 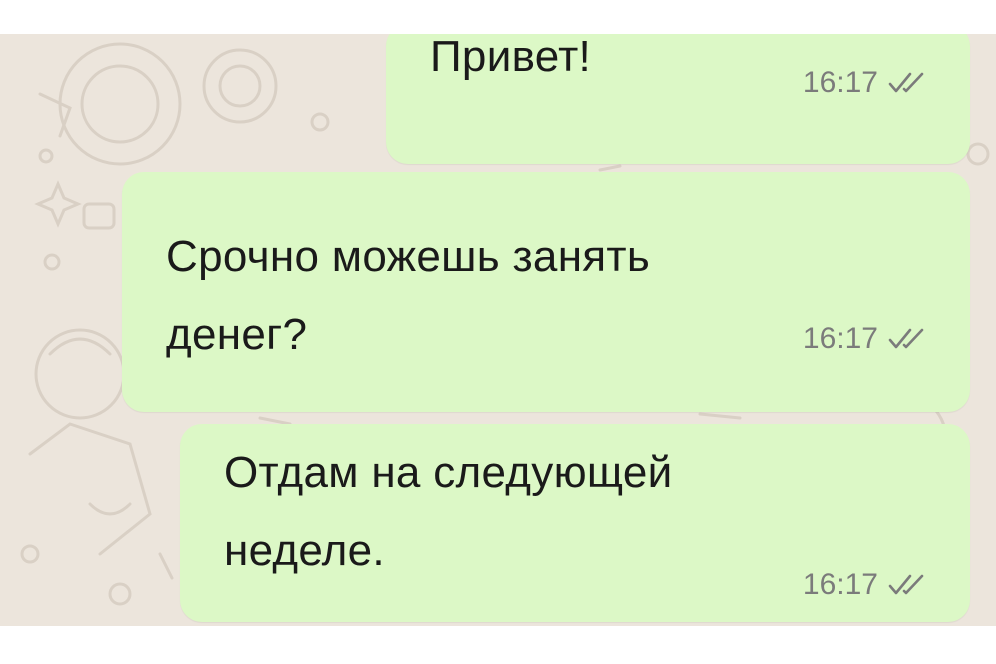 What do you see at coordinates (408, 295) in the screenshot?
I see `message-text: Срочно можешь занять денег?` at bounding box center [408, 295].